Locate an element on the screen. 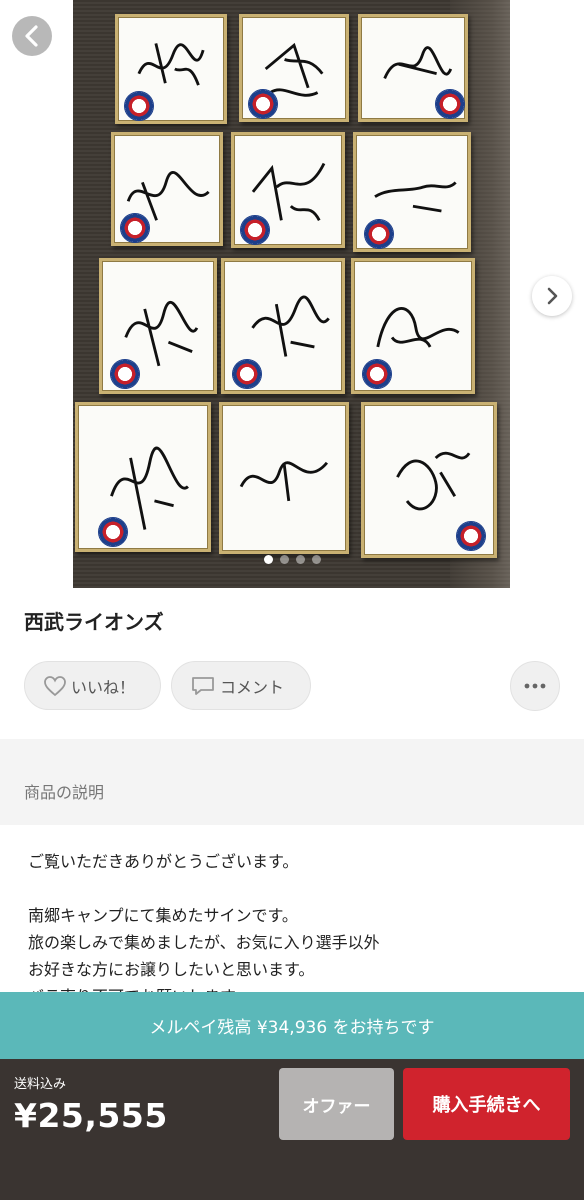 This screenshot has height=1200, width=584. shipping-included-label: 送料込み is located at coordinates (40, 1084).